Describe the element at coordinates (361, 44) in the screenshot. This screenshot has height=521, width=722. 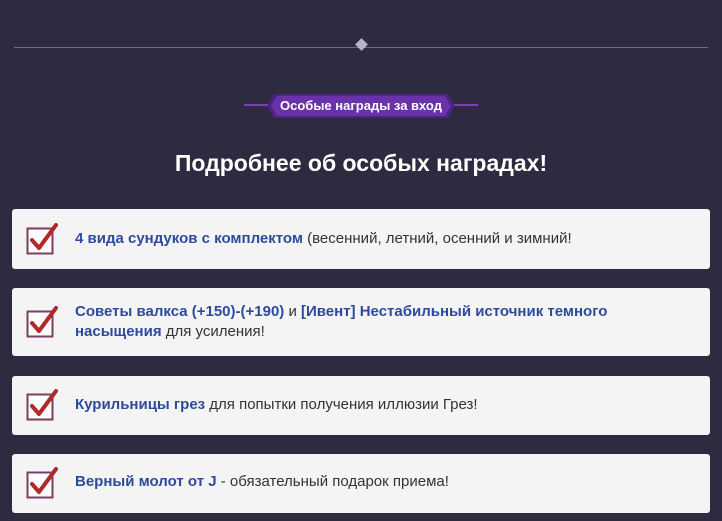
I see `diamond-ornament-icon` at that location.